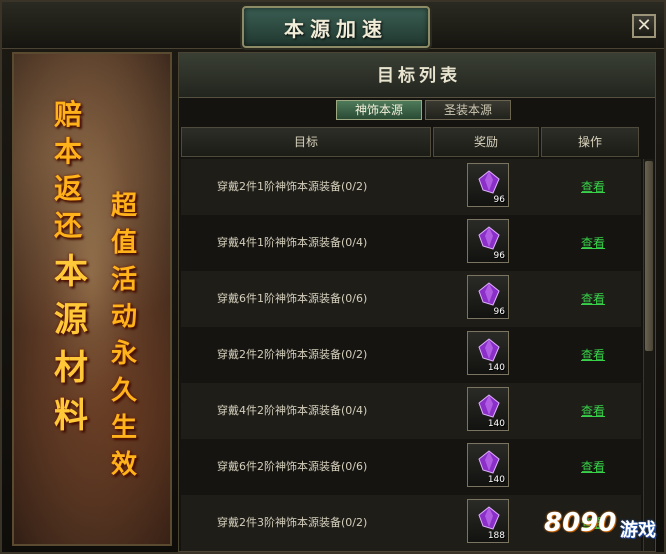 The width and height of the screenshot is (666, 554). What do you see at coordinates (71, 368) in the screenshot?
I see `banner-char: 材` at bounding box center [71, 368].